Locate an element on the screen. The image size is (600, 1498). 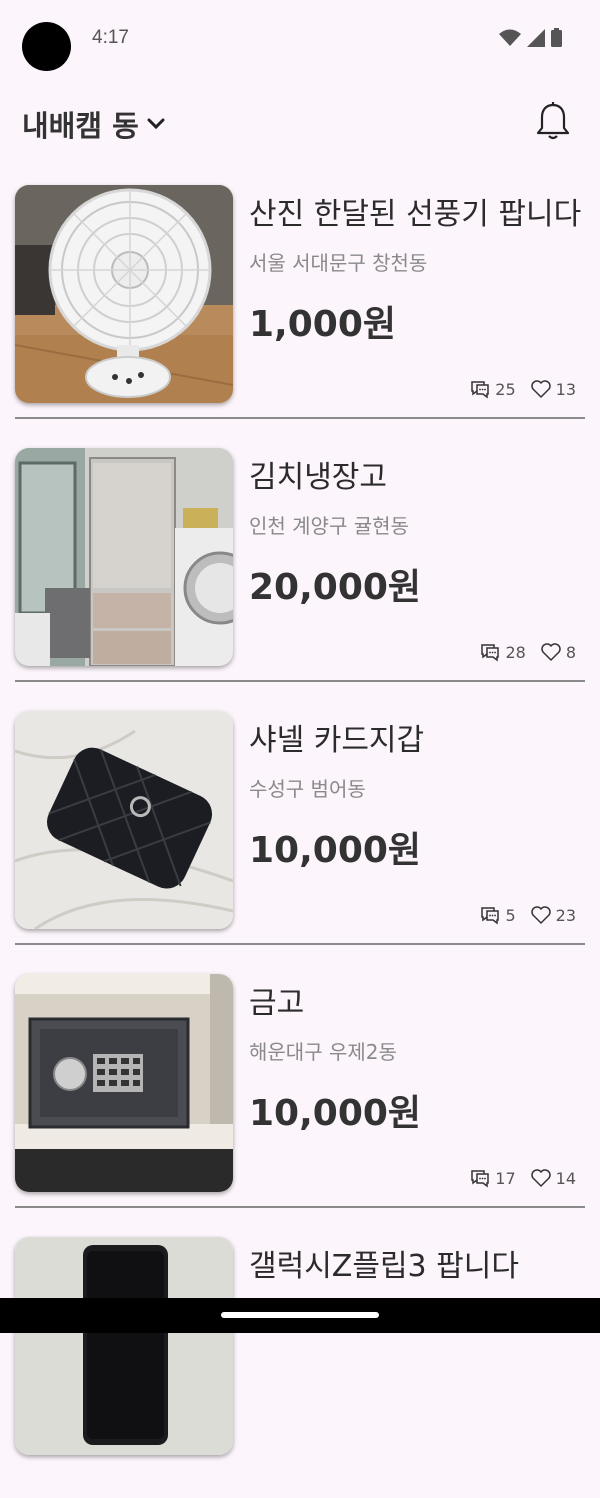
bell-icon is located at coordinates (553, 121).